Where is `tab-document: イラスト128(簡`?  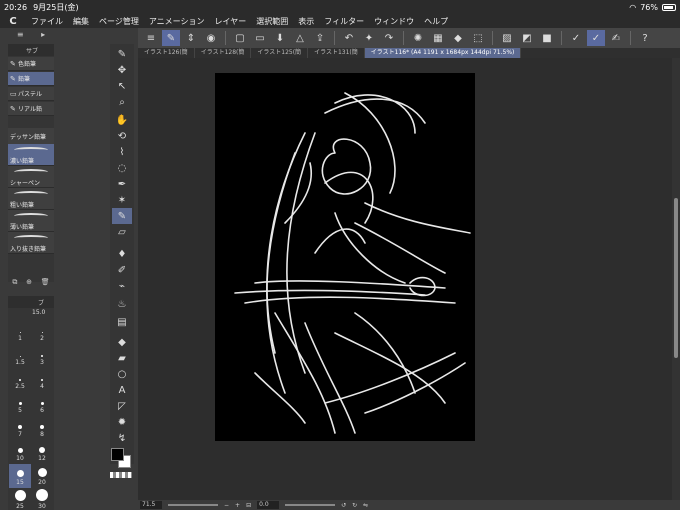 tab-document: イラスト128(簡 is located at coordinates (223, 53).